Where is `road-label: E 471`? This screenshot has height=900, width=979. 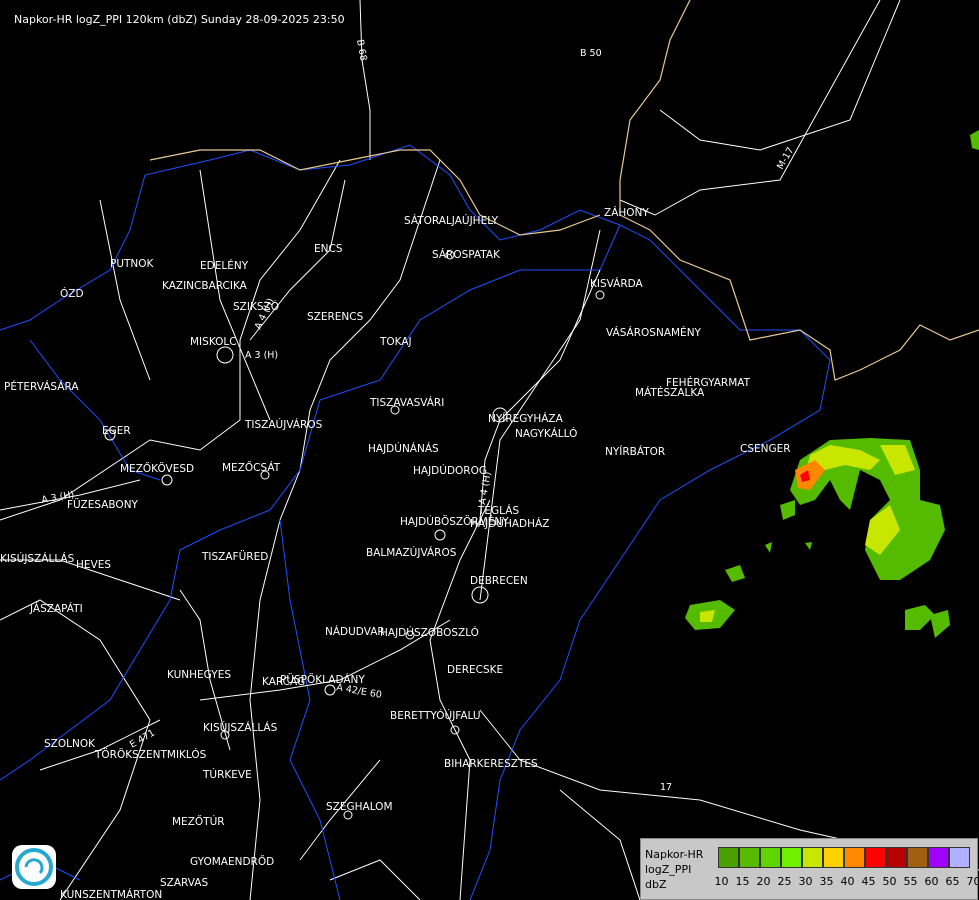
road-label: E 471 is located at coordinates (142, 738).